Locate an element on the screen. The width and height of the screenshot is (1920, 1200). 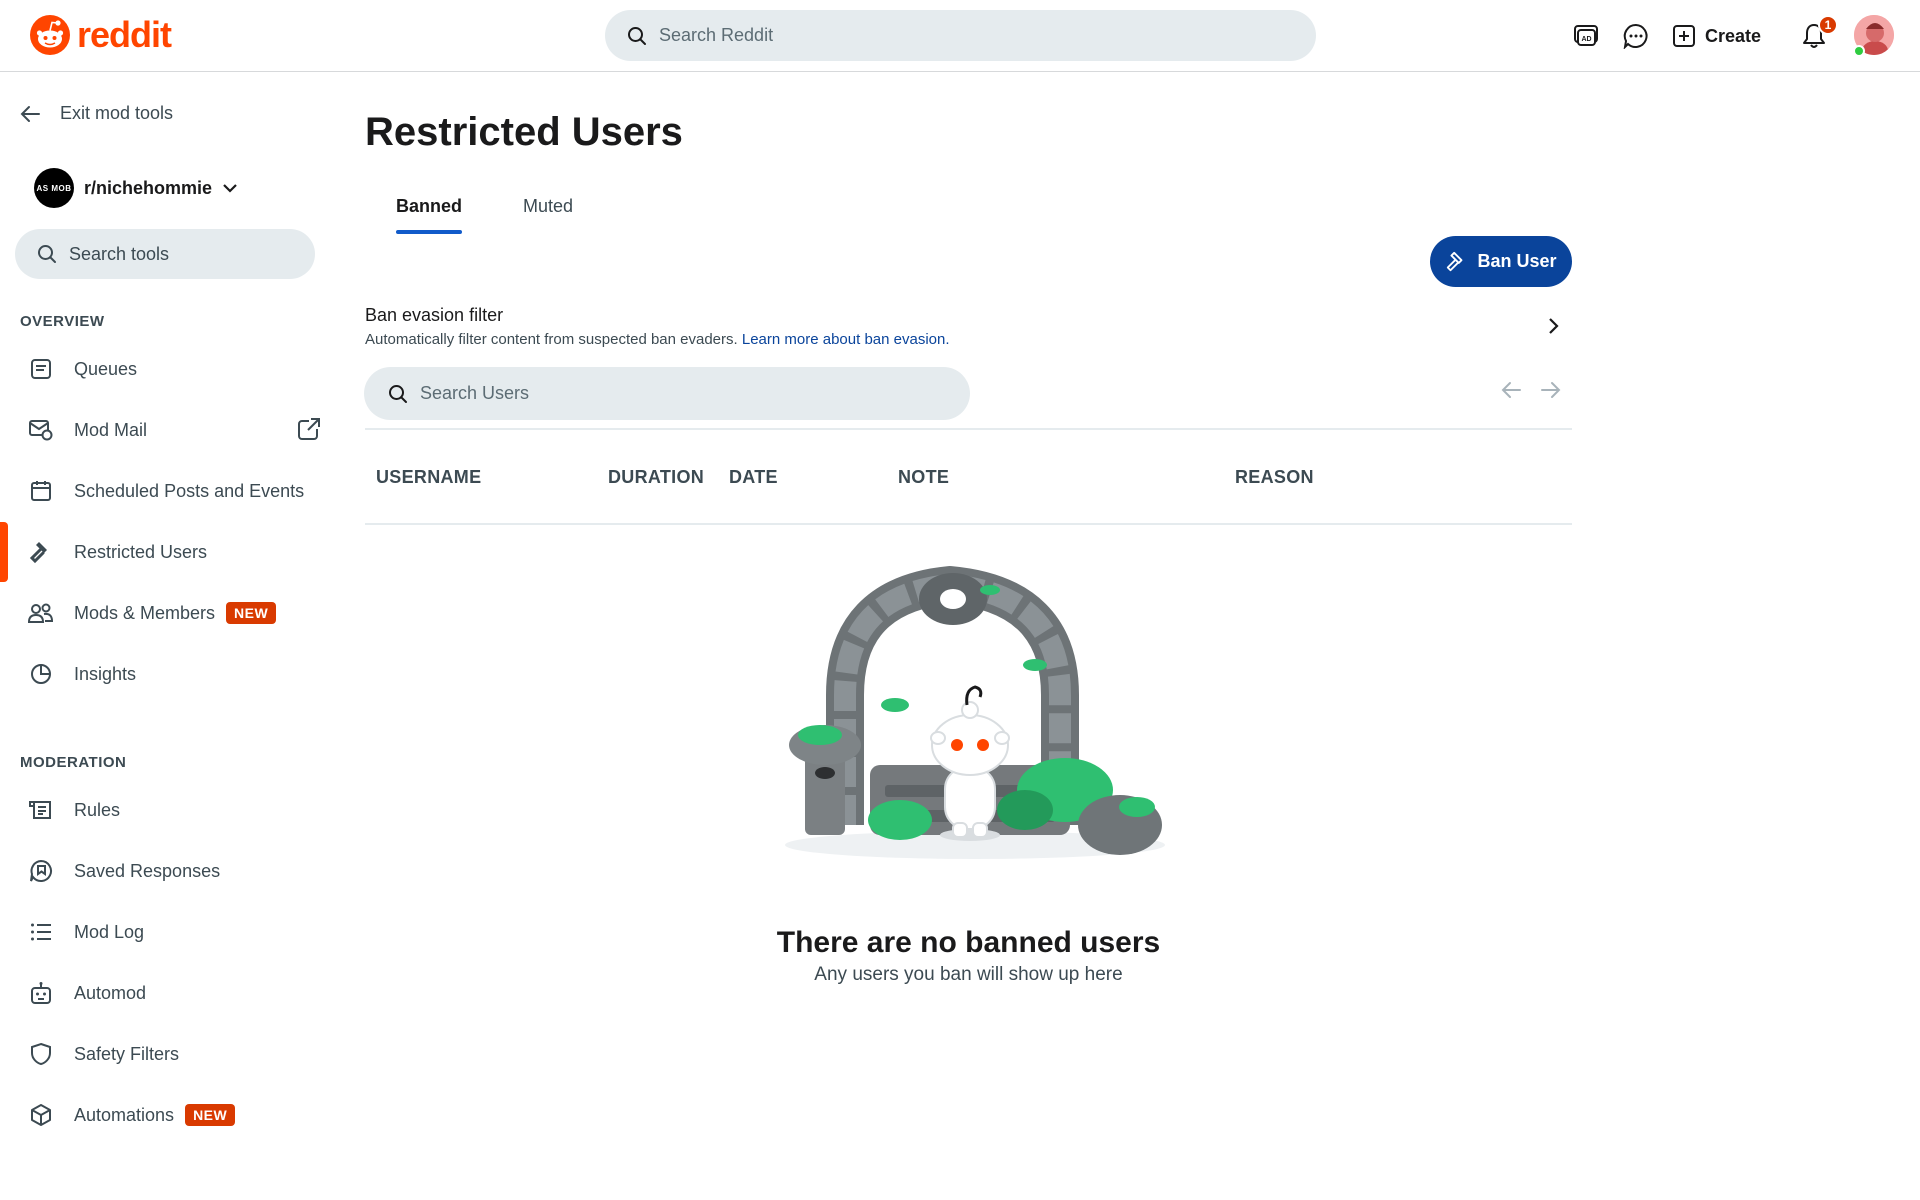
sidebar-item-label: Safety Filters is located at coordinates (127, 1053).